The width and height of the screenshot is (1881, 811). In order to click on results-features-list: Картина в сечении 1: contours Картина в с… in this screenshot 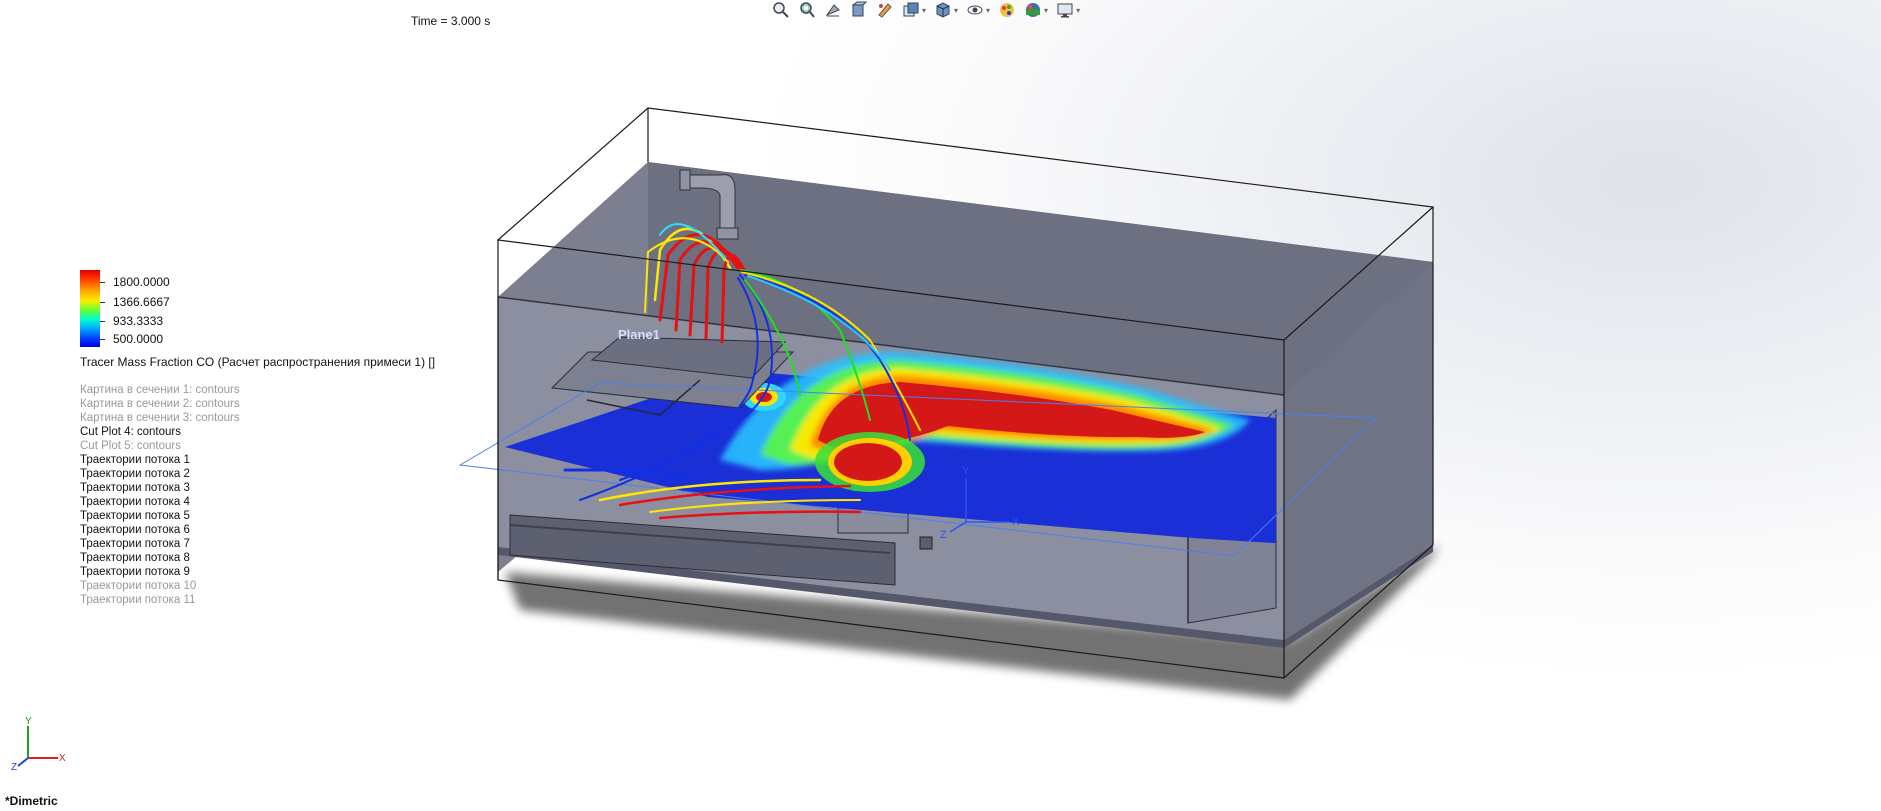, I will do `click(160, 495)`.